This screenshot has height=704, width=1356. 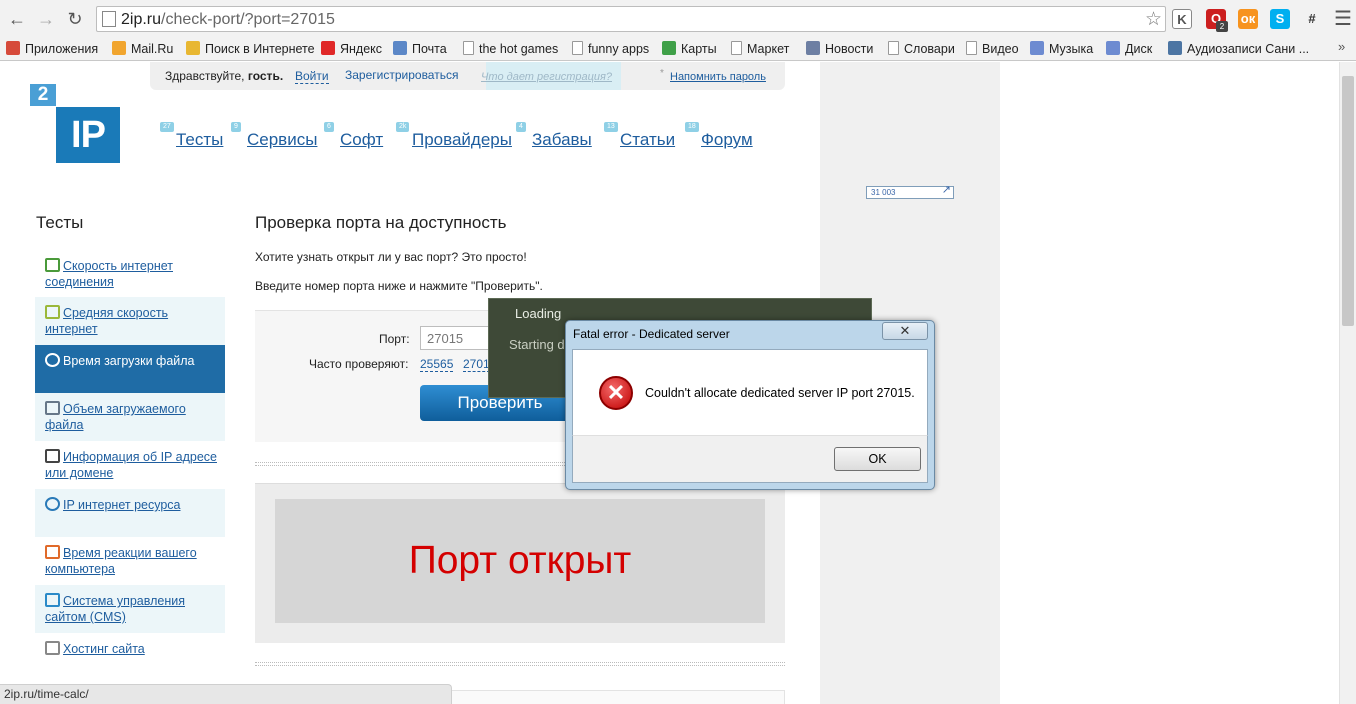 What do you see at coordinates (52, 648) in the screenshot?
I see `hosting-icon` at bounding box center [52, 648].